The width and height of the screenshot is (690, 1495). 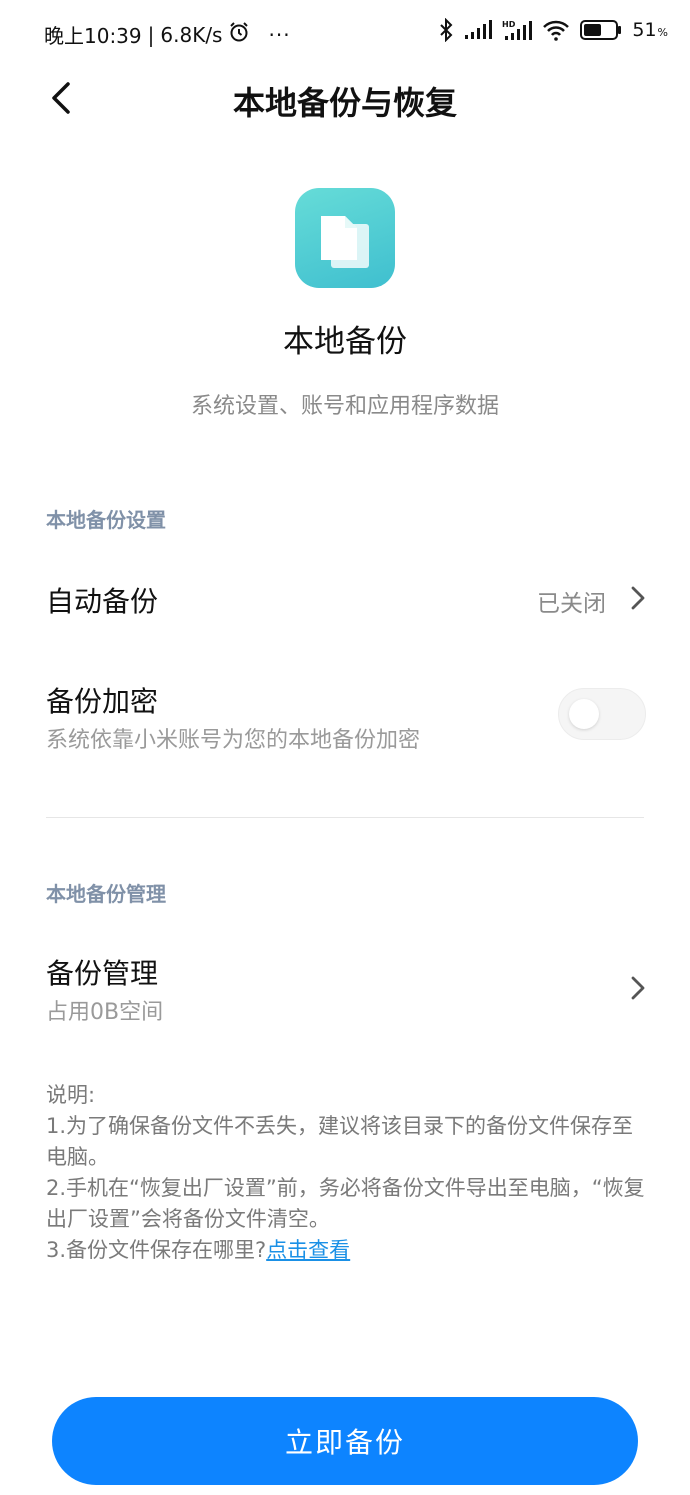 What do you see at coordinates (239, 34) in the screenshot?
I see `alarm-icon` at bounding box center [239, 34].